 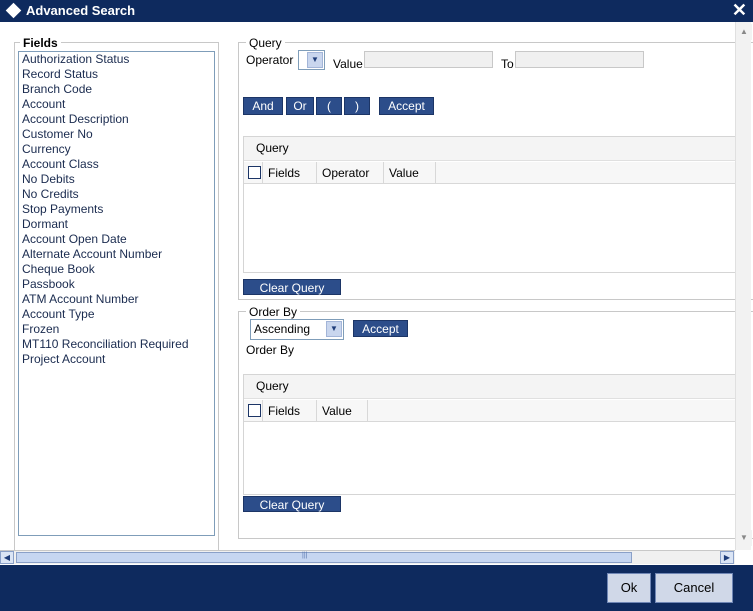 I want to click on to-label: To, so click(x=507, y=64).